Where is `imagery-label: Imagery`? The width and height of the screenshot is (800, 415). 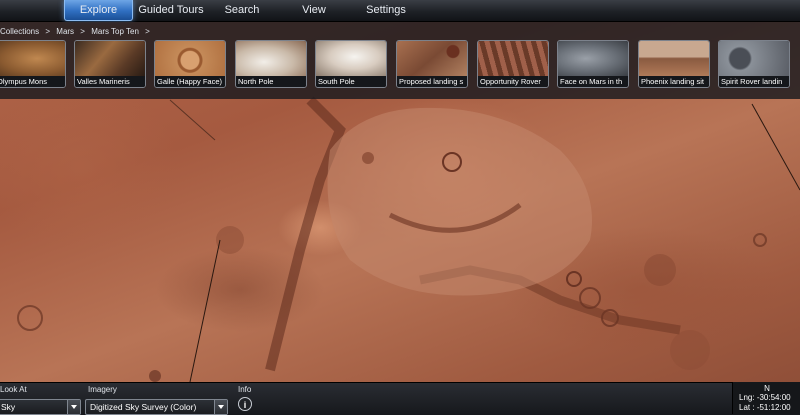 imagery-label: Imagery is located at coordinates (102, 389).